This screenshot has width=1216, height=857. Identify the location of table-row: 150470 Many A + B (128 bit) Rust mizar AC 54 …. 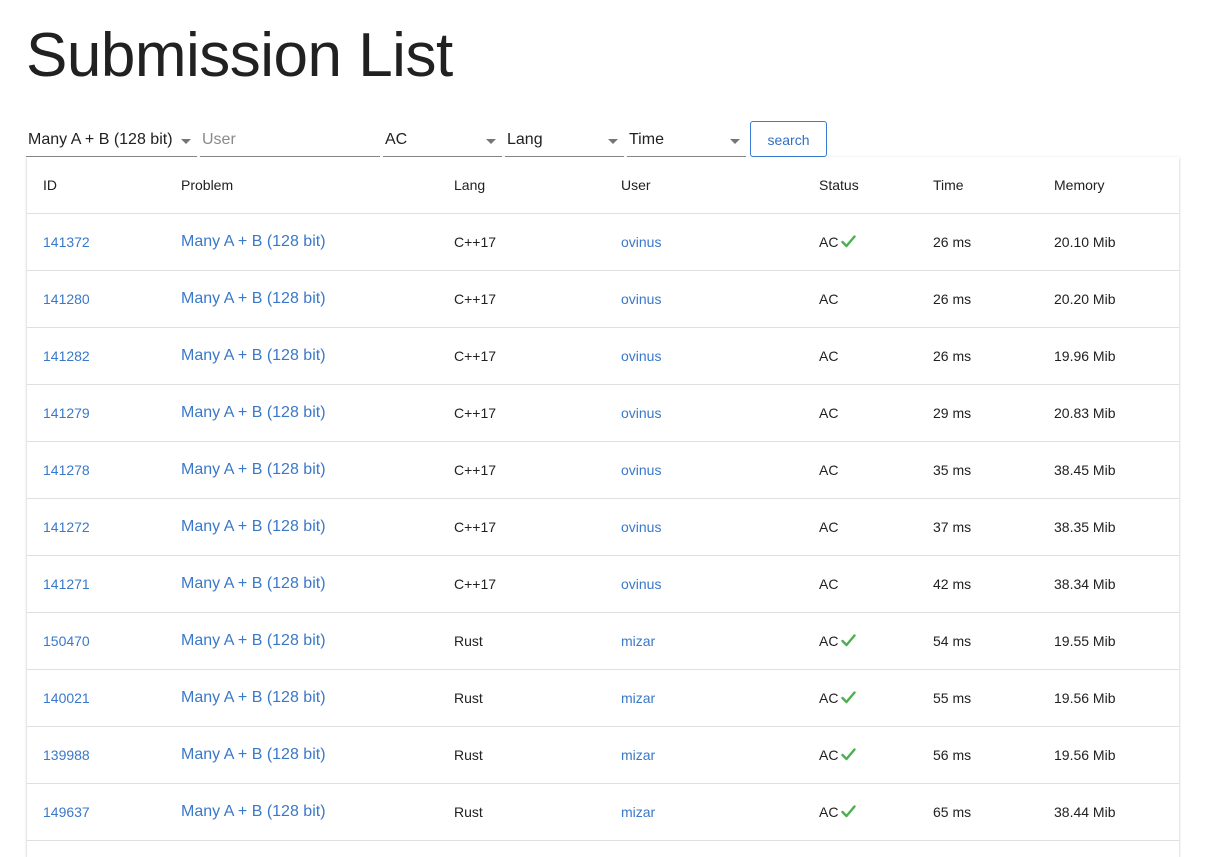
(603, 641).